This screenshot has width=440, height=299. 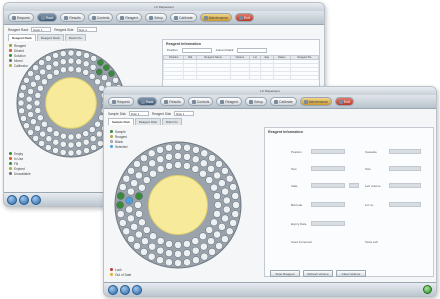 What do you see at coordinates (147, 101) in the screenshot?
I see `front-toolbar-button-rack: Rack` at bounding box center [147, 101].